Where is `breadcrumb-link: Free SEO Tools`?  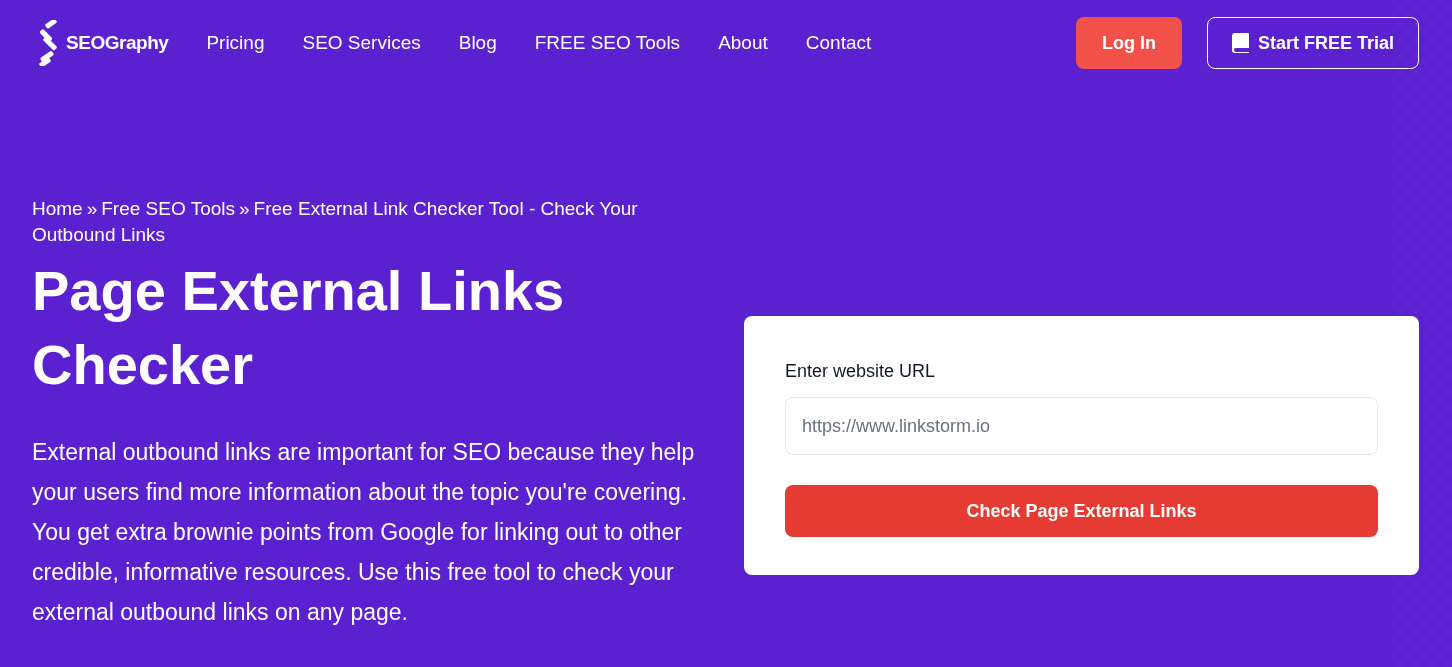
breadcrumb-link: Free SEO Tools is located at coordinates (168, 208).